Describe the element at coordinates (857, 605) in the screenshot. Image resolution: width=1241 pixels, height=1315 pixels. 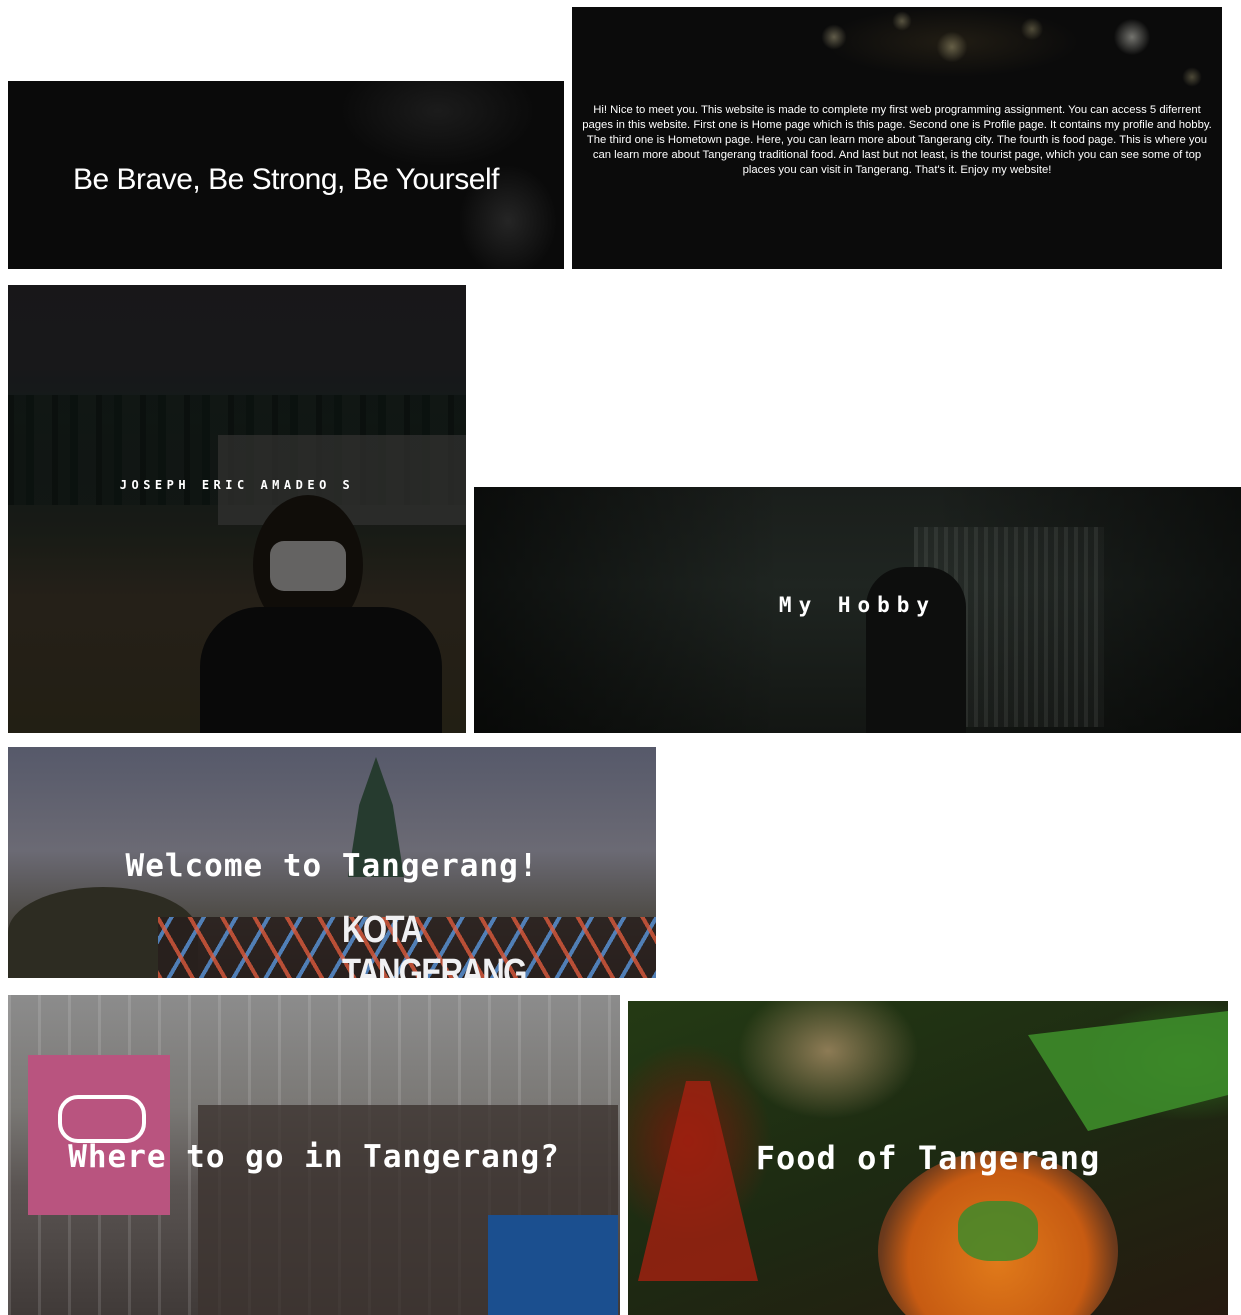
I see `hobby-caption: My Hobby` at that location.